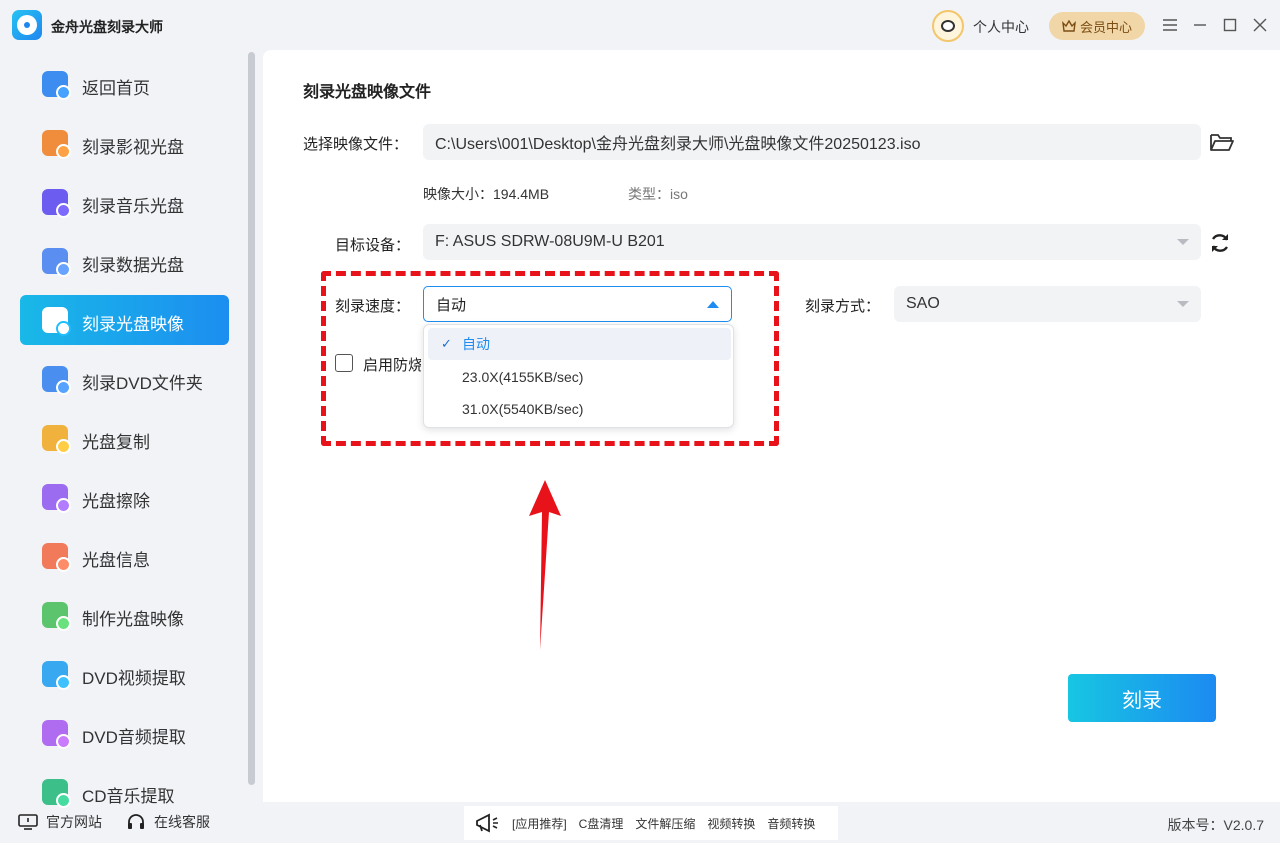  I want to click on sidebar-item-label: 光盘信息, so click(116, 560).